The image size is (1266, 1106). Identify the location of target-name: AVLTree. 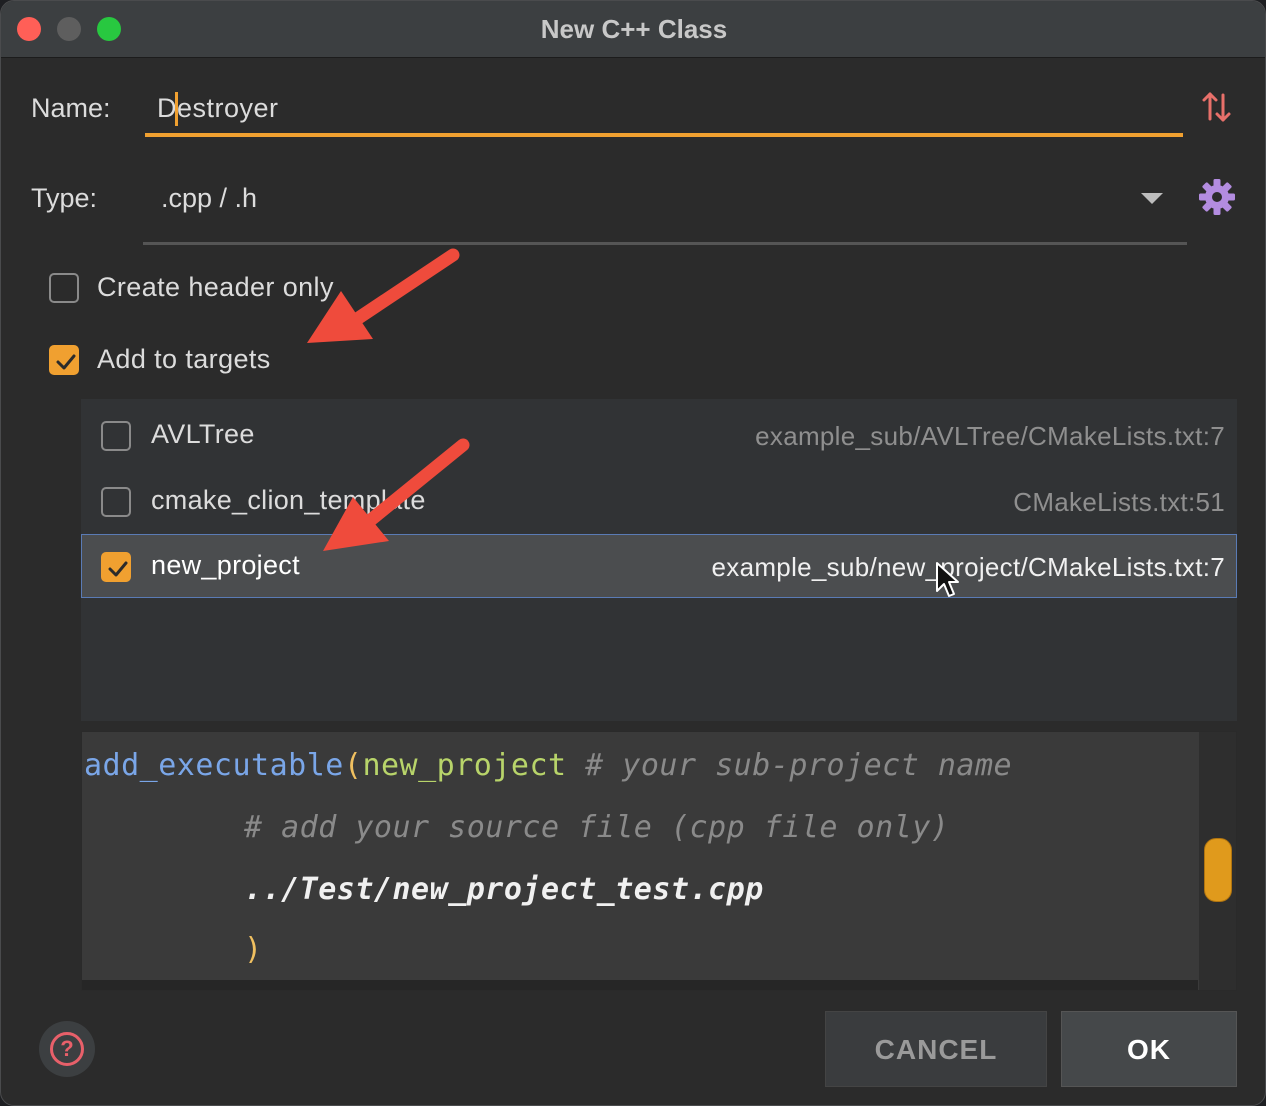
(203, 434).